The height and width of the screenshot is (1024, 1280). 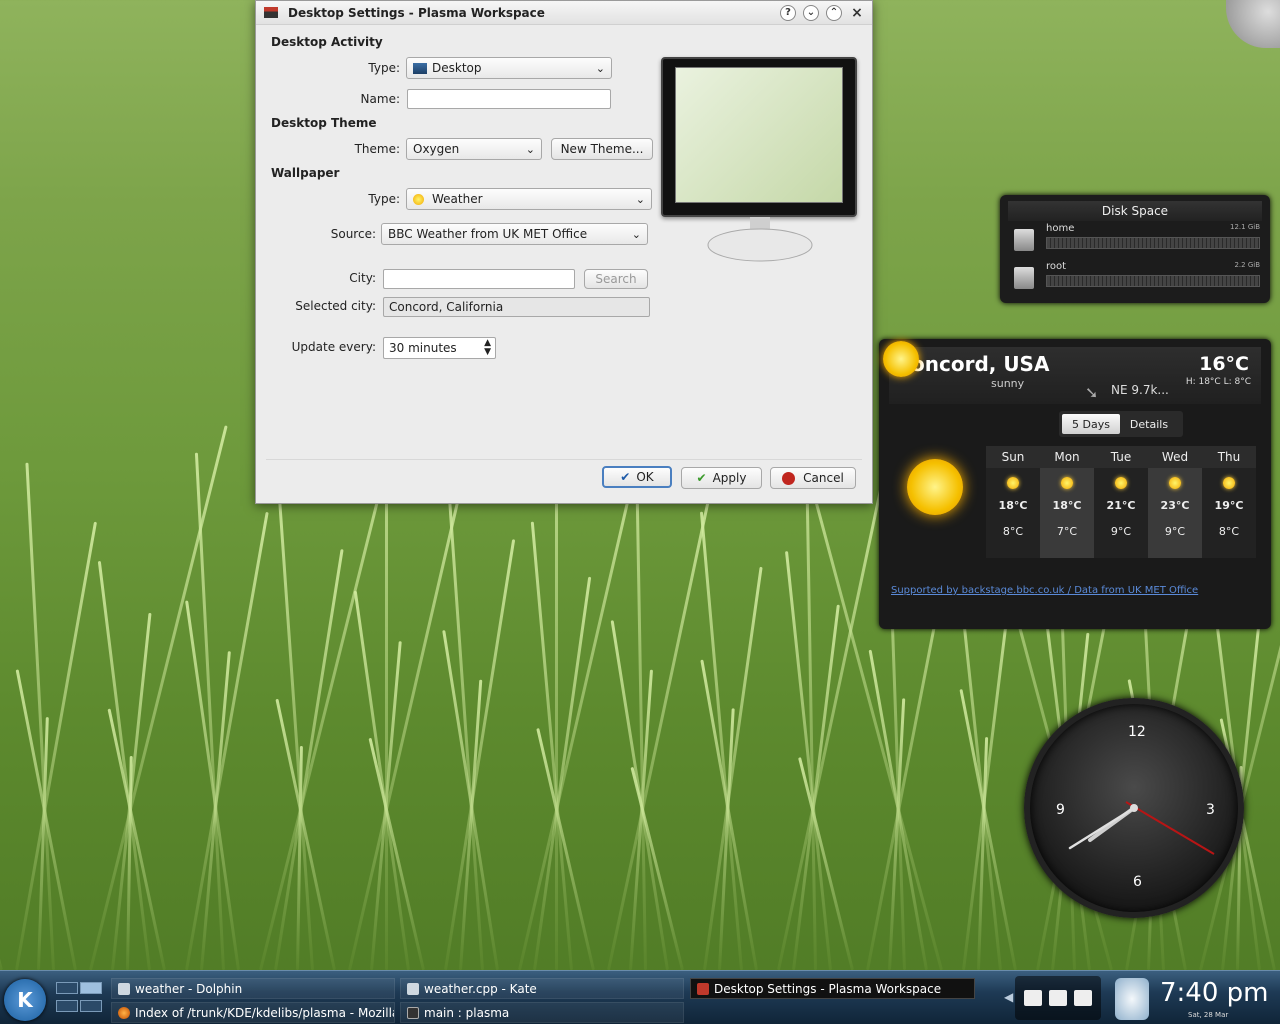 I want to click on search-button: Search, so click(x=616, y=279).